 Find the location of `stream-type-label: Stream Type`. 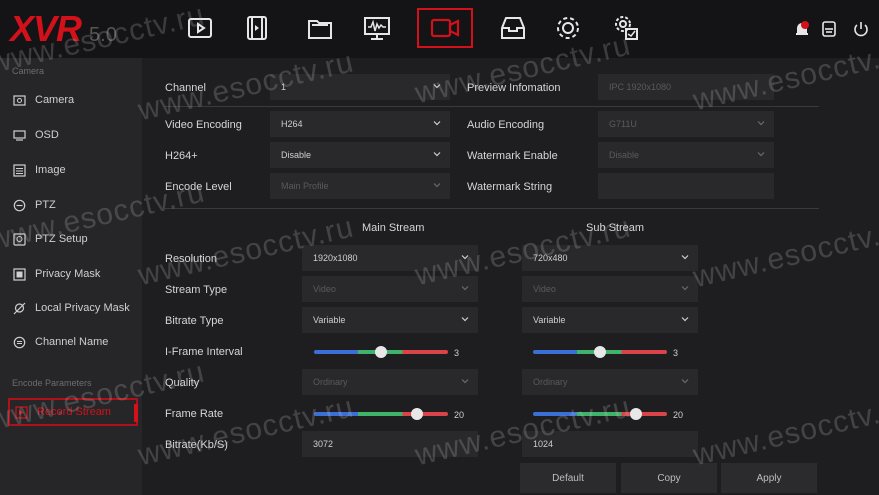

stream-type-label: Stream Type is located at coordinates (196, 290).